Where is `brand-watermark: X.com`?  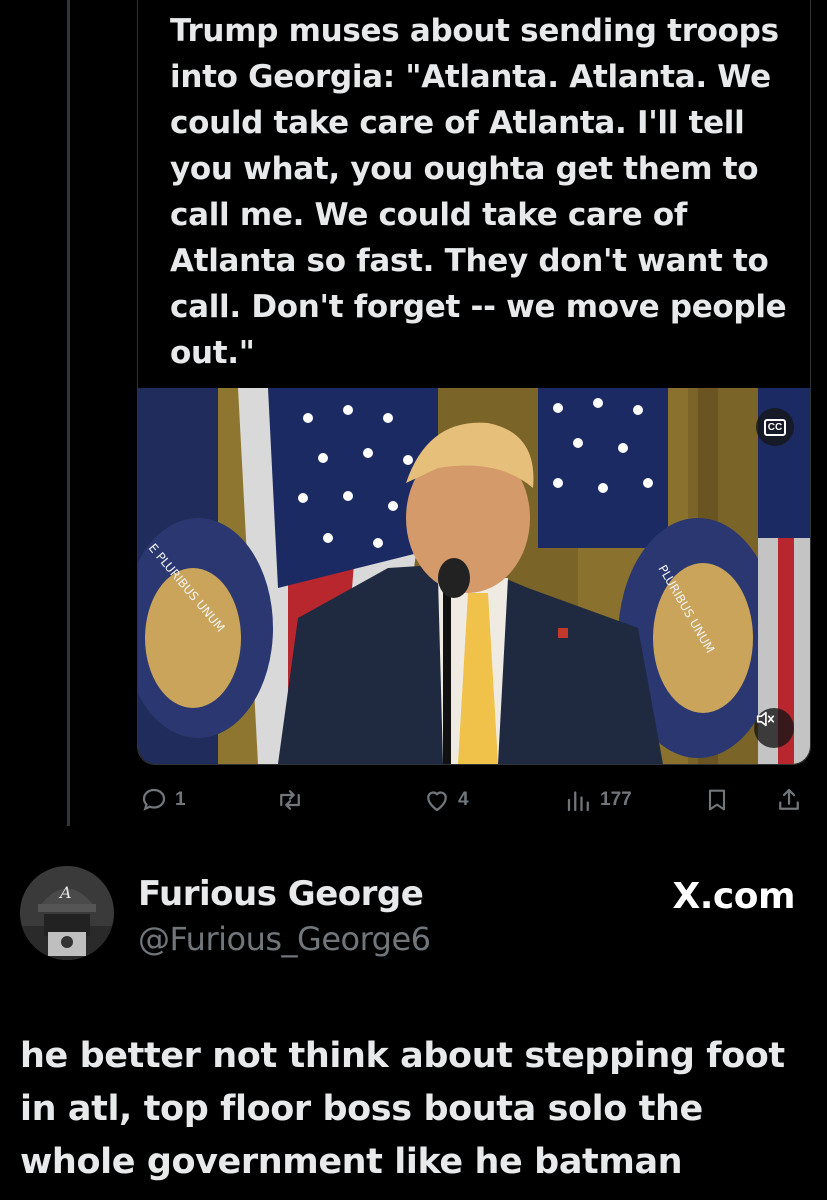
brand-watermark: X.com is located at coordinates (733, 896).